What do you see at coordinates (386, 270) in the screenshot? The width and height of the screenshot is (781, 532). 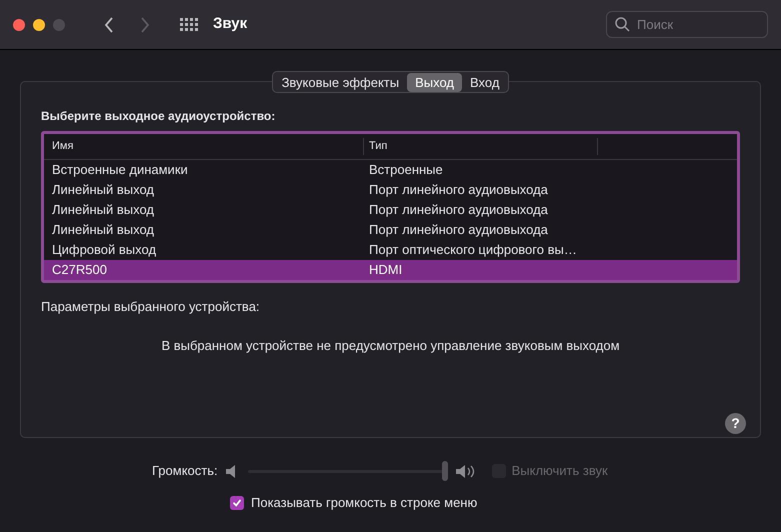 I see `table-cell-text: HDMI` at bounding box center [386, 270].